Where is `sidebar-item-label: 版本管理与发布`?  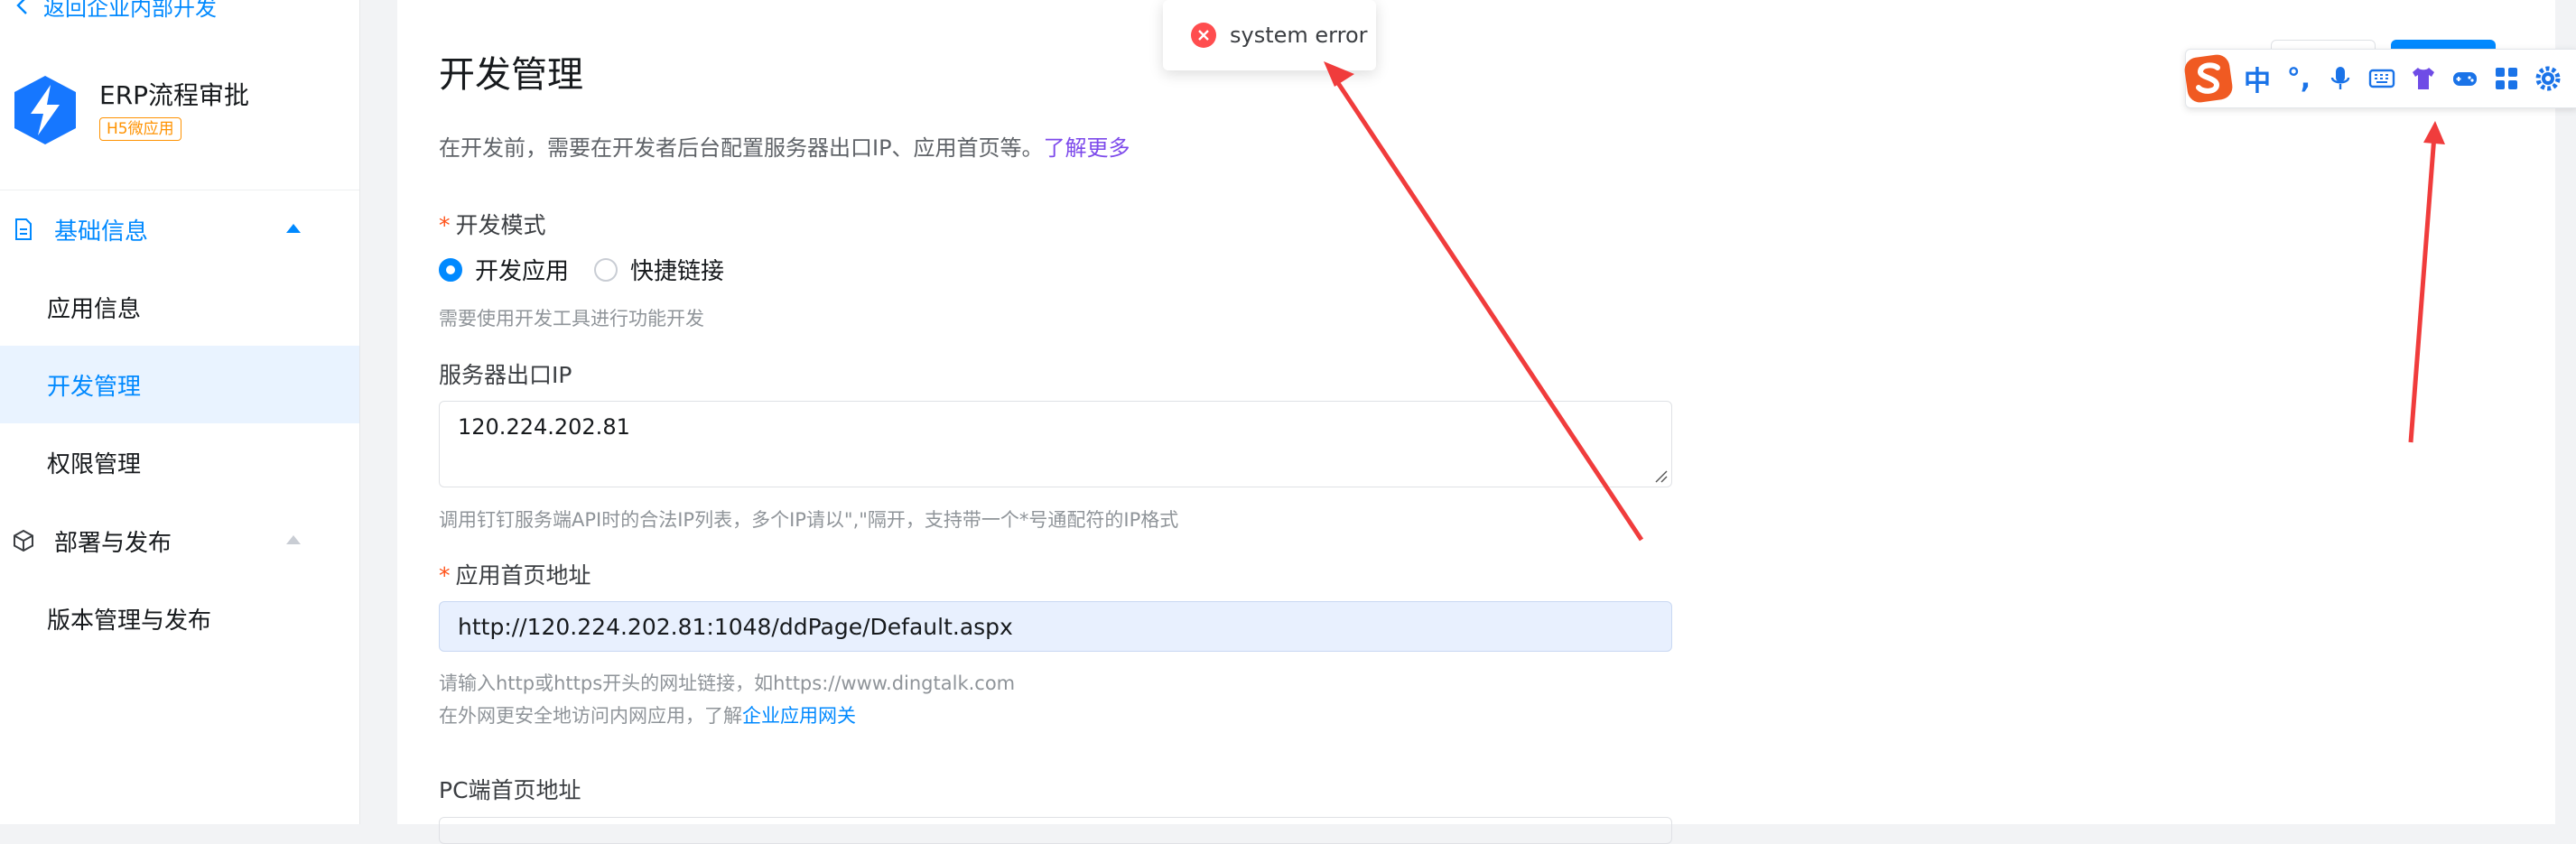 sidebar-item-label: 版本管理与发布 is located at coordinates (129, 621).